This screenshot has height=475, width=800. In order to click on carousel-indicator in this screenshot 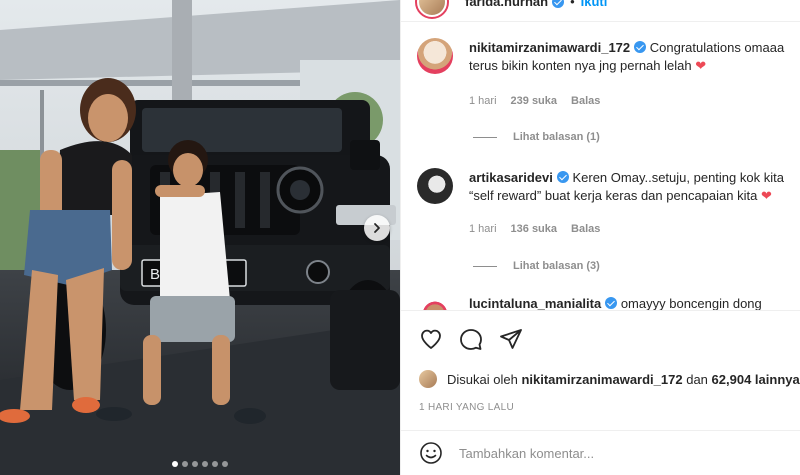, I will do `click(200, 464)`.